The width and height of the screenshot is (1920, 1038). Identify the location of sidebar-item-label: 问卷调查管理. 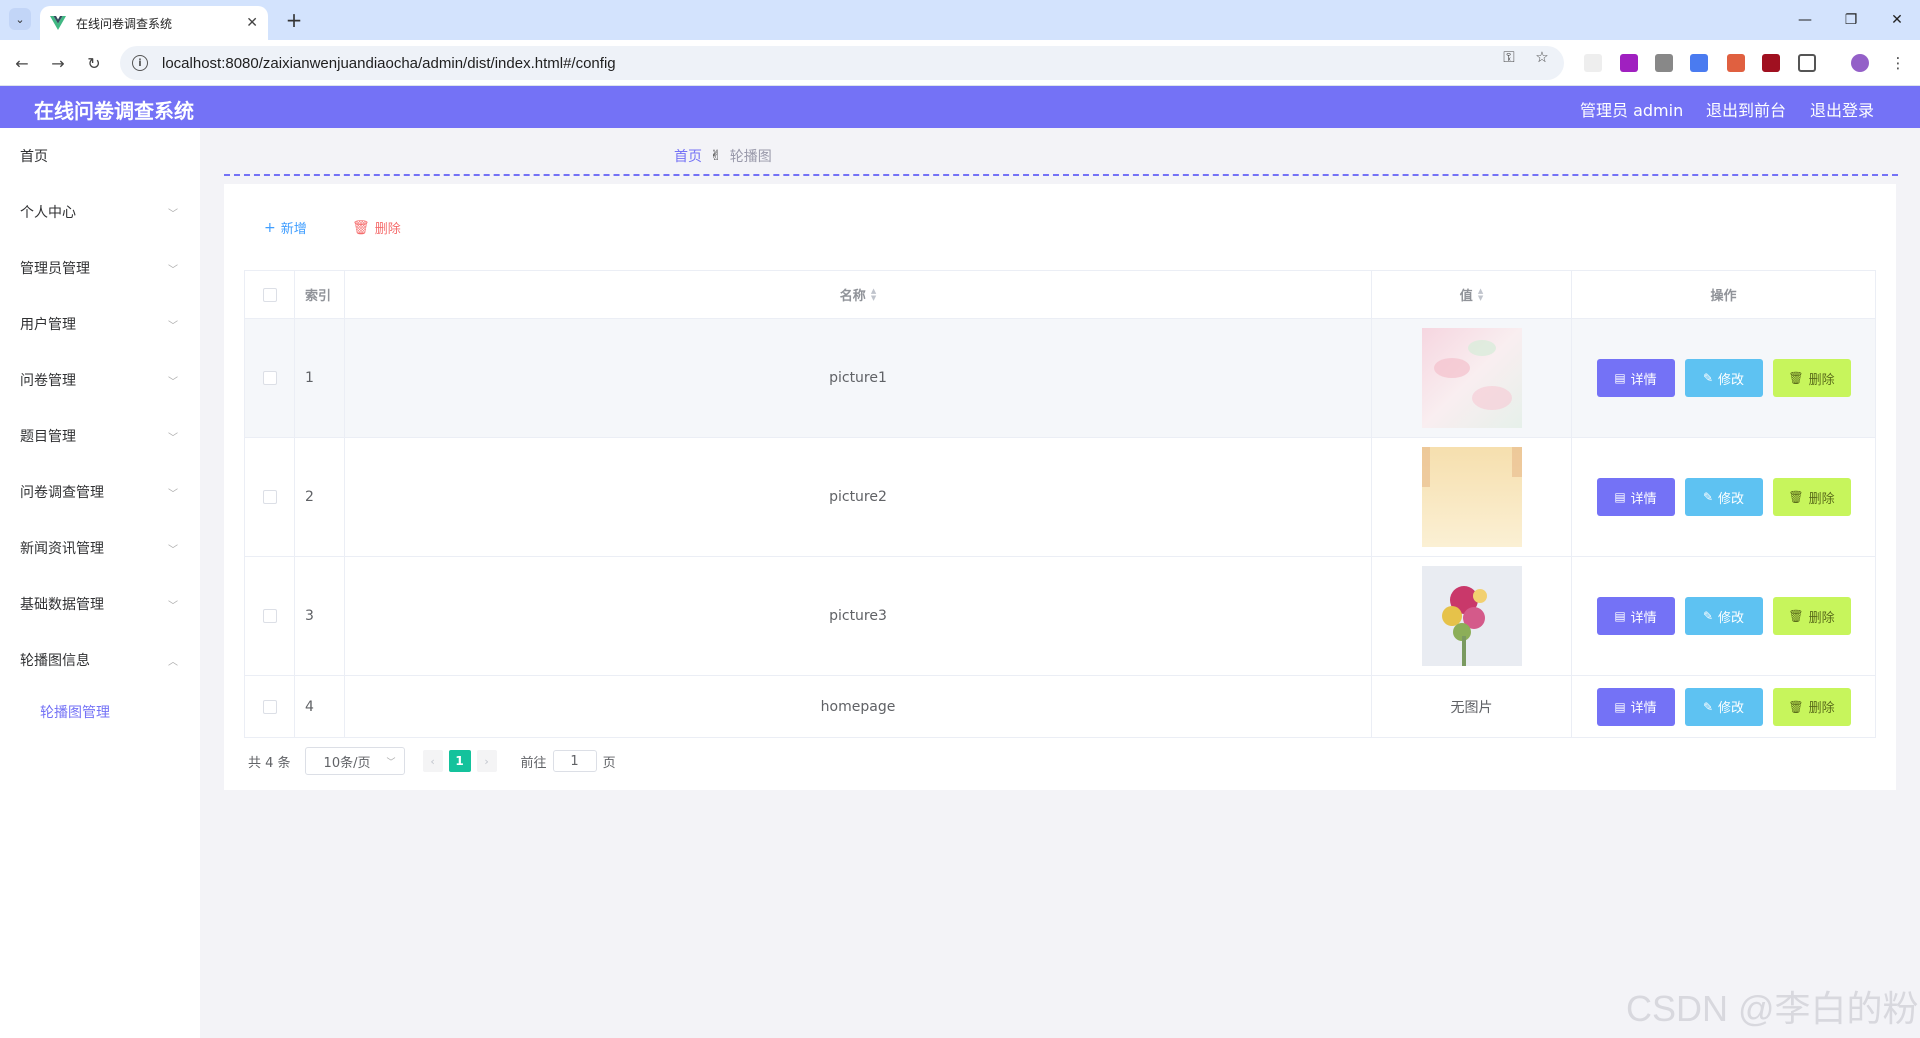
(62, 493).